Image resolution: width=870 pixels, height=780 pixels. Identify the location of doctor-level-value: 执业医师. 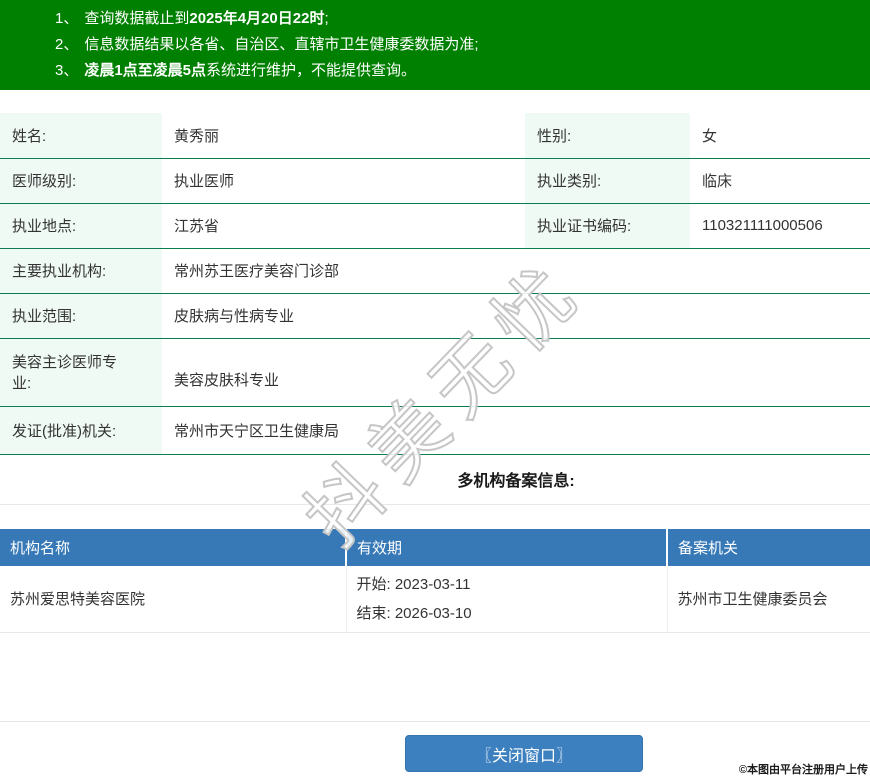
(343, 181).